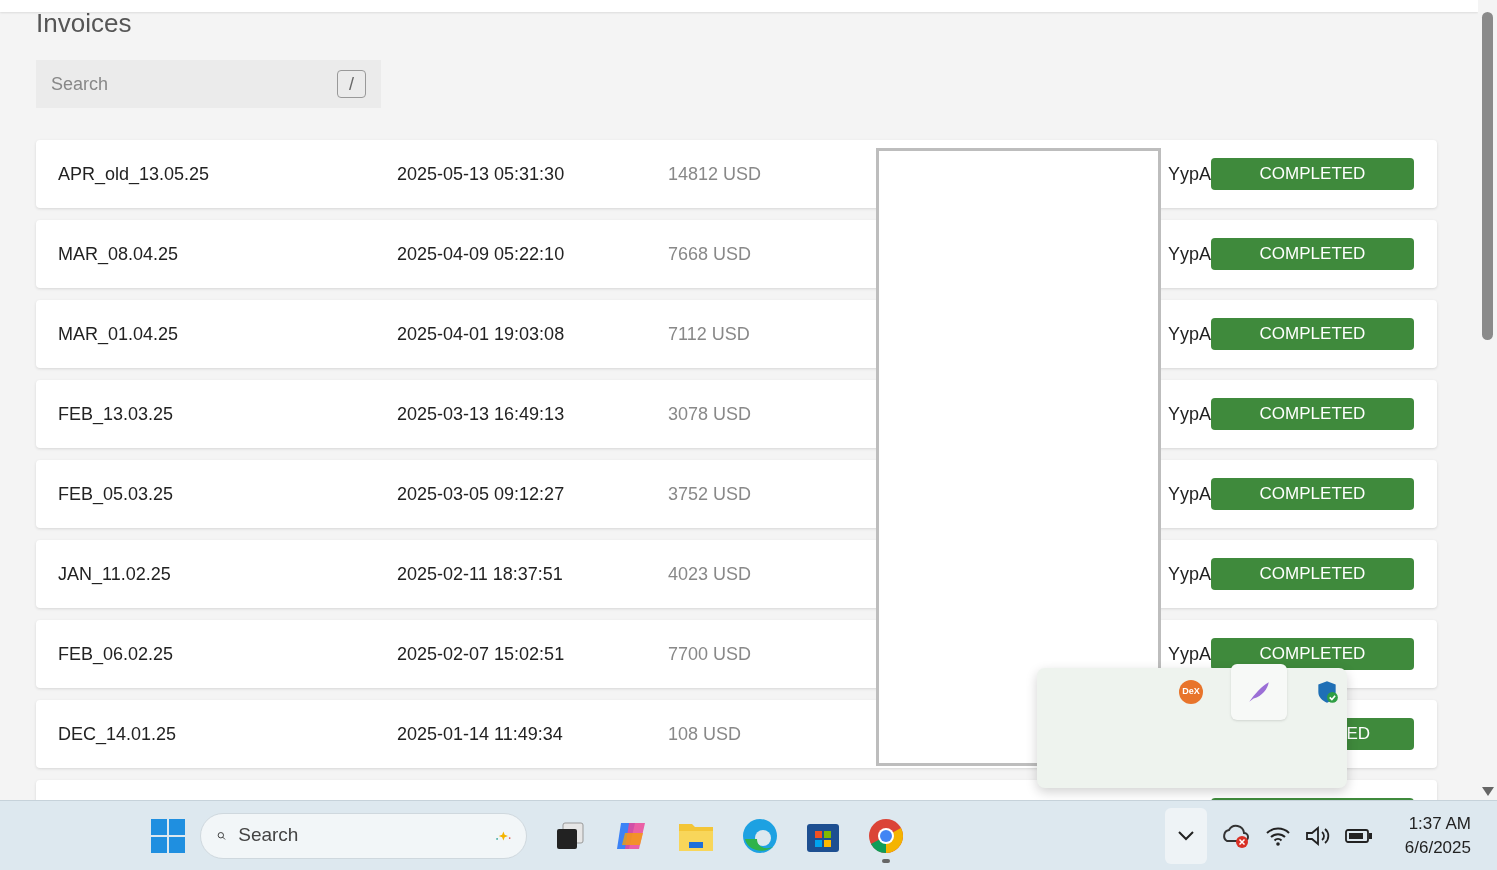 The width and height of the screenshot is (1497, 870). Describe the element at coordinates (1487, 791) in the screenshot. I see `scroll-down-icon` at that location.